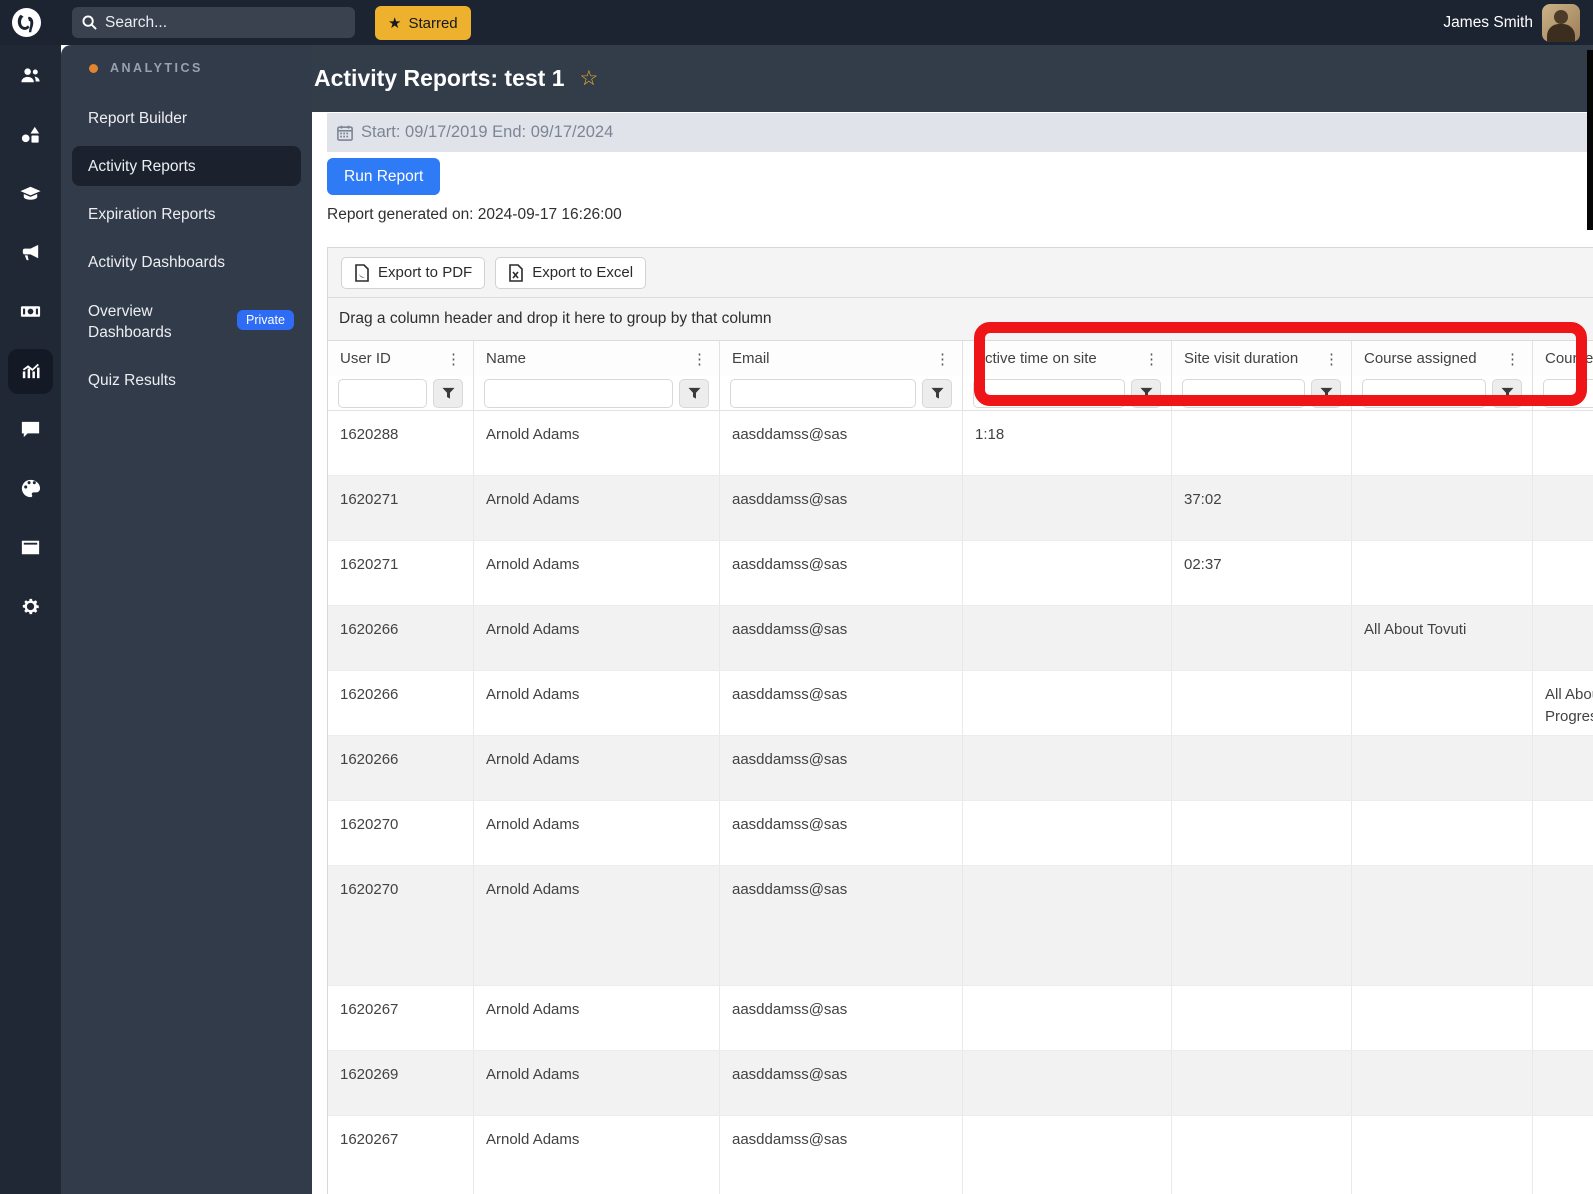  Describe the element at coordinates (1146, 393) in the screenshot. I see `filter-button-active-time` at that location.